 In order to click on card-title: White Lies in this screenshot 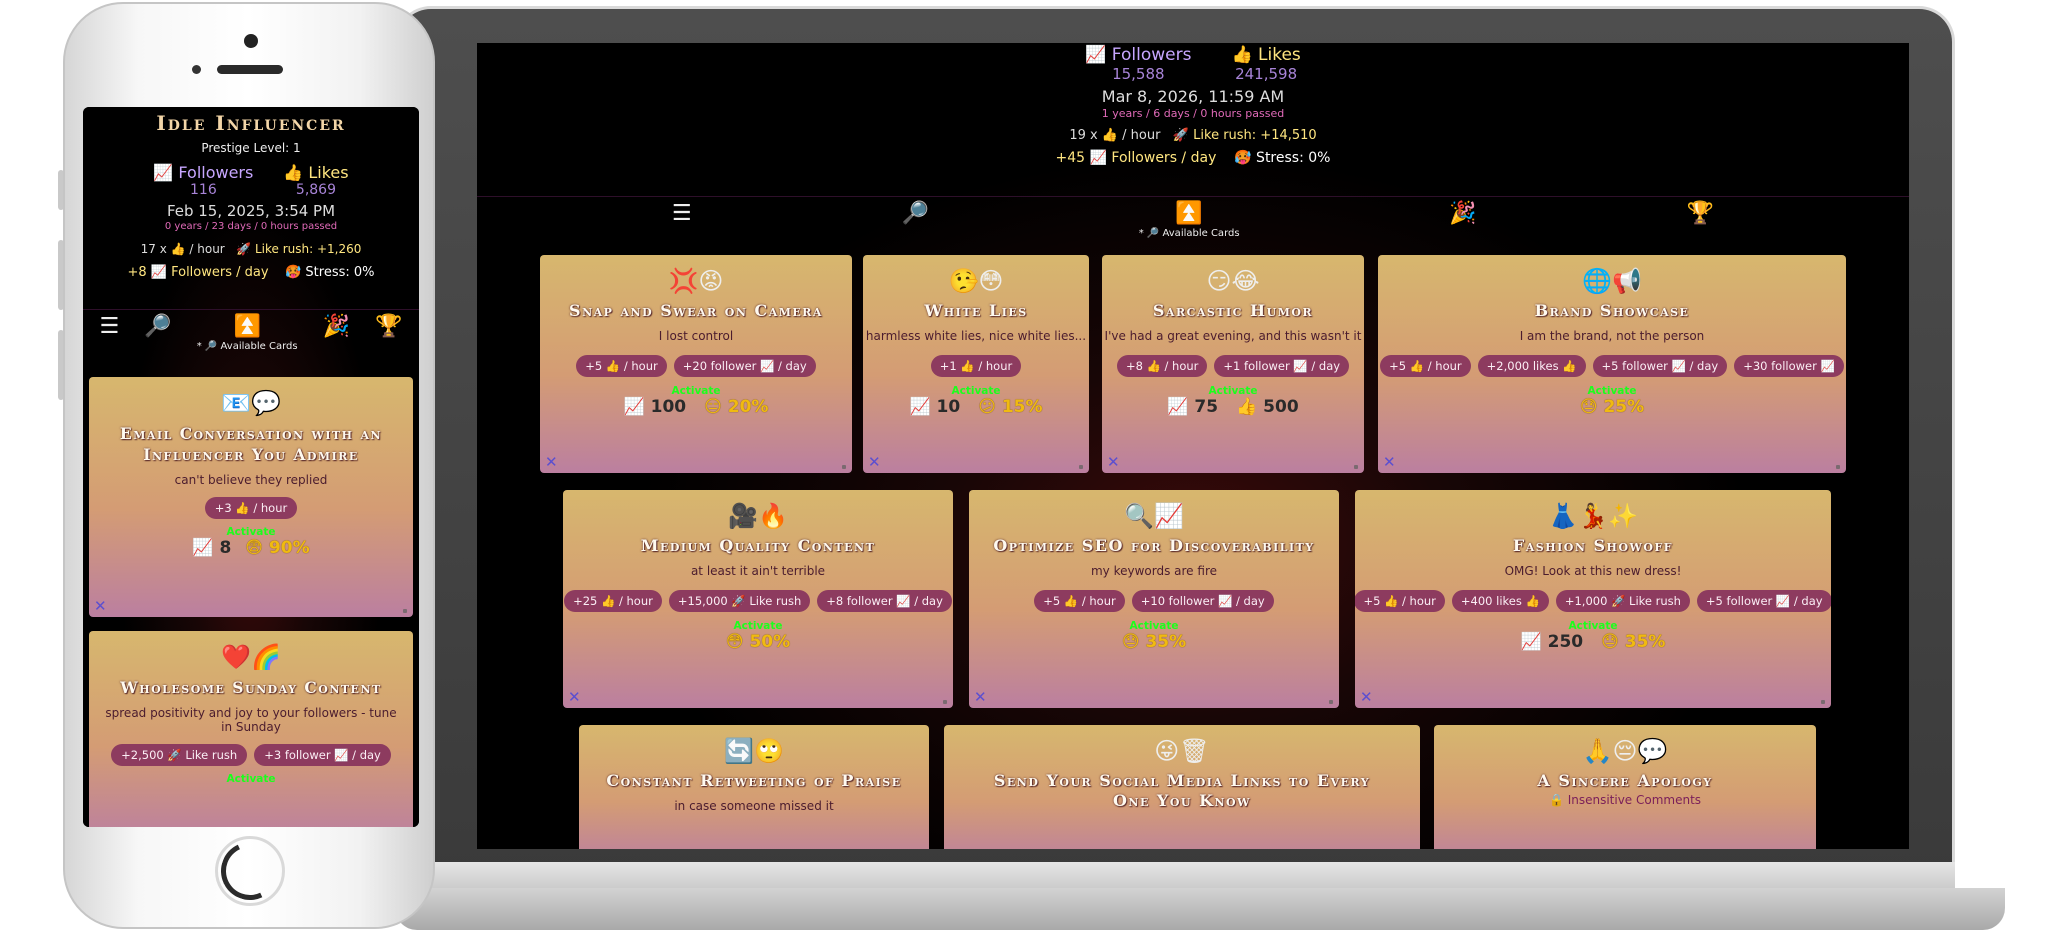, I will do `click(976, 310)`.